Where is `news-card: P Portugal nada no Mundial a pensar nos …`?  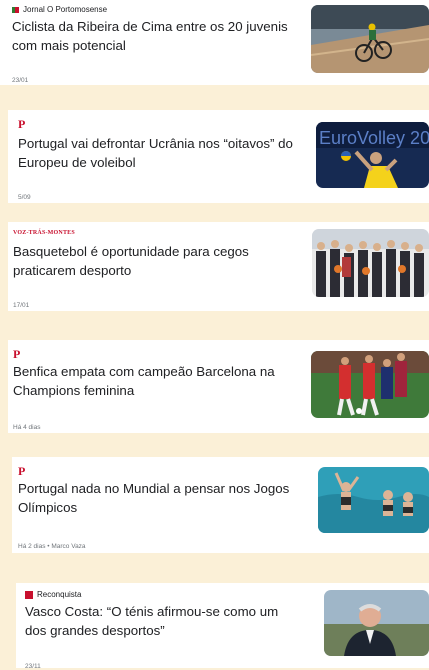 news-card: P Portugal nada no Mundial a pensar nos … is located at coordinates (220, 505).